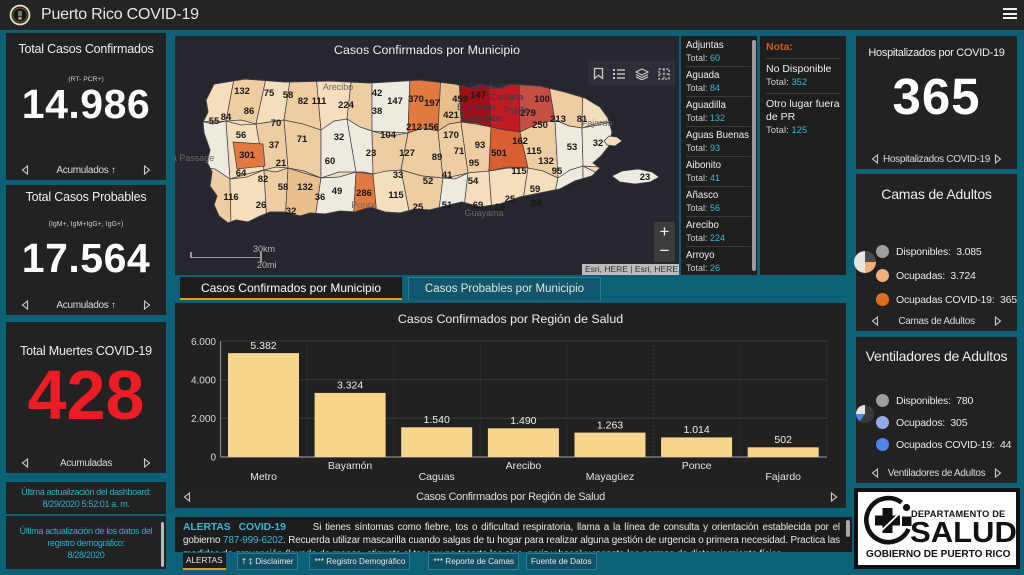 The image size is (1024, 575). Describe the element at coordinates (350, 386) in the screenshot. I see `svg-text: 3.324` at that location.